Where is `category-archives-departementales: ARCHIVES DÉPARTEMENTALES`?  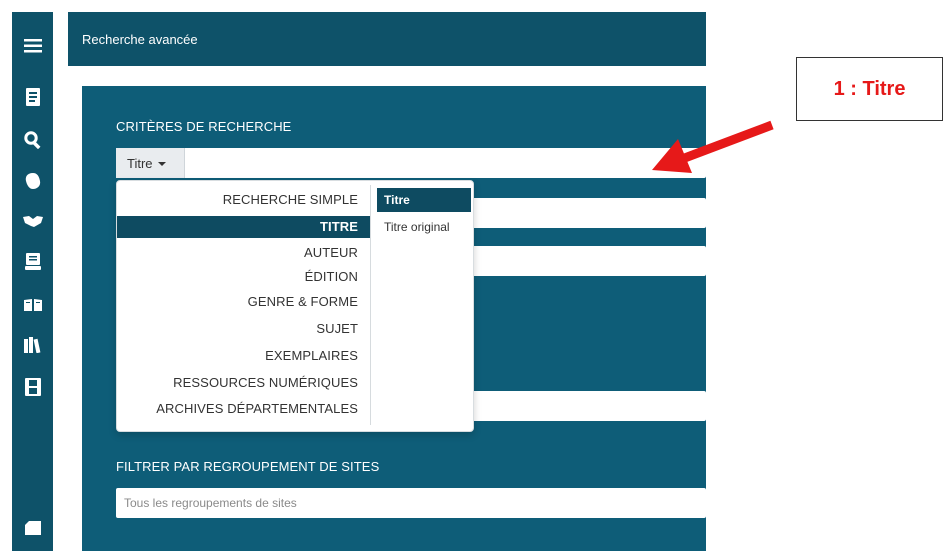 category-archives-departementales: ARCHIVES DÉPARTEMENTALES is located at coordinates (257, 408).